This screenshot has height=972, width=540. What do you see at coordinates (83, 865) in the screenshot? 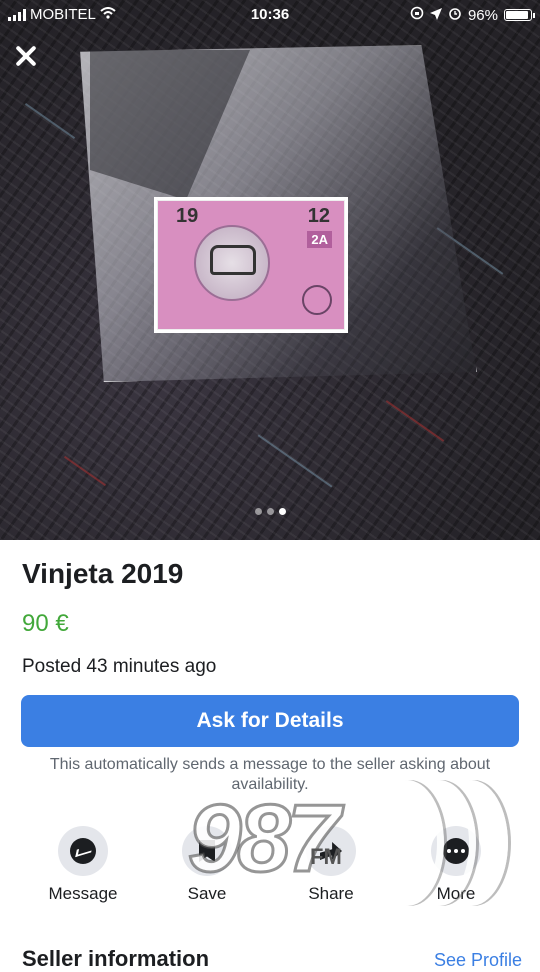
I see `message-button: Message` at bounding box center [83, 865].